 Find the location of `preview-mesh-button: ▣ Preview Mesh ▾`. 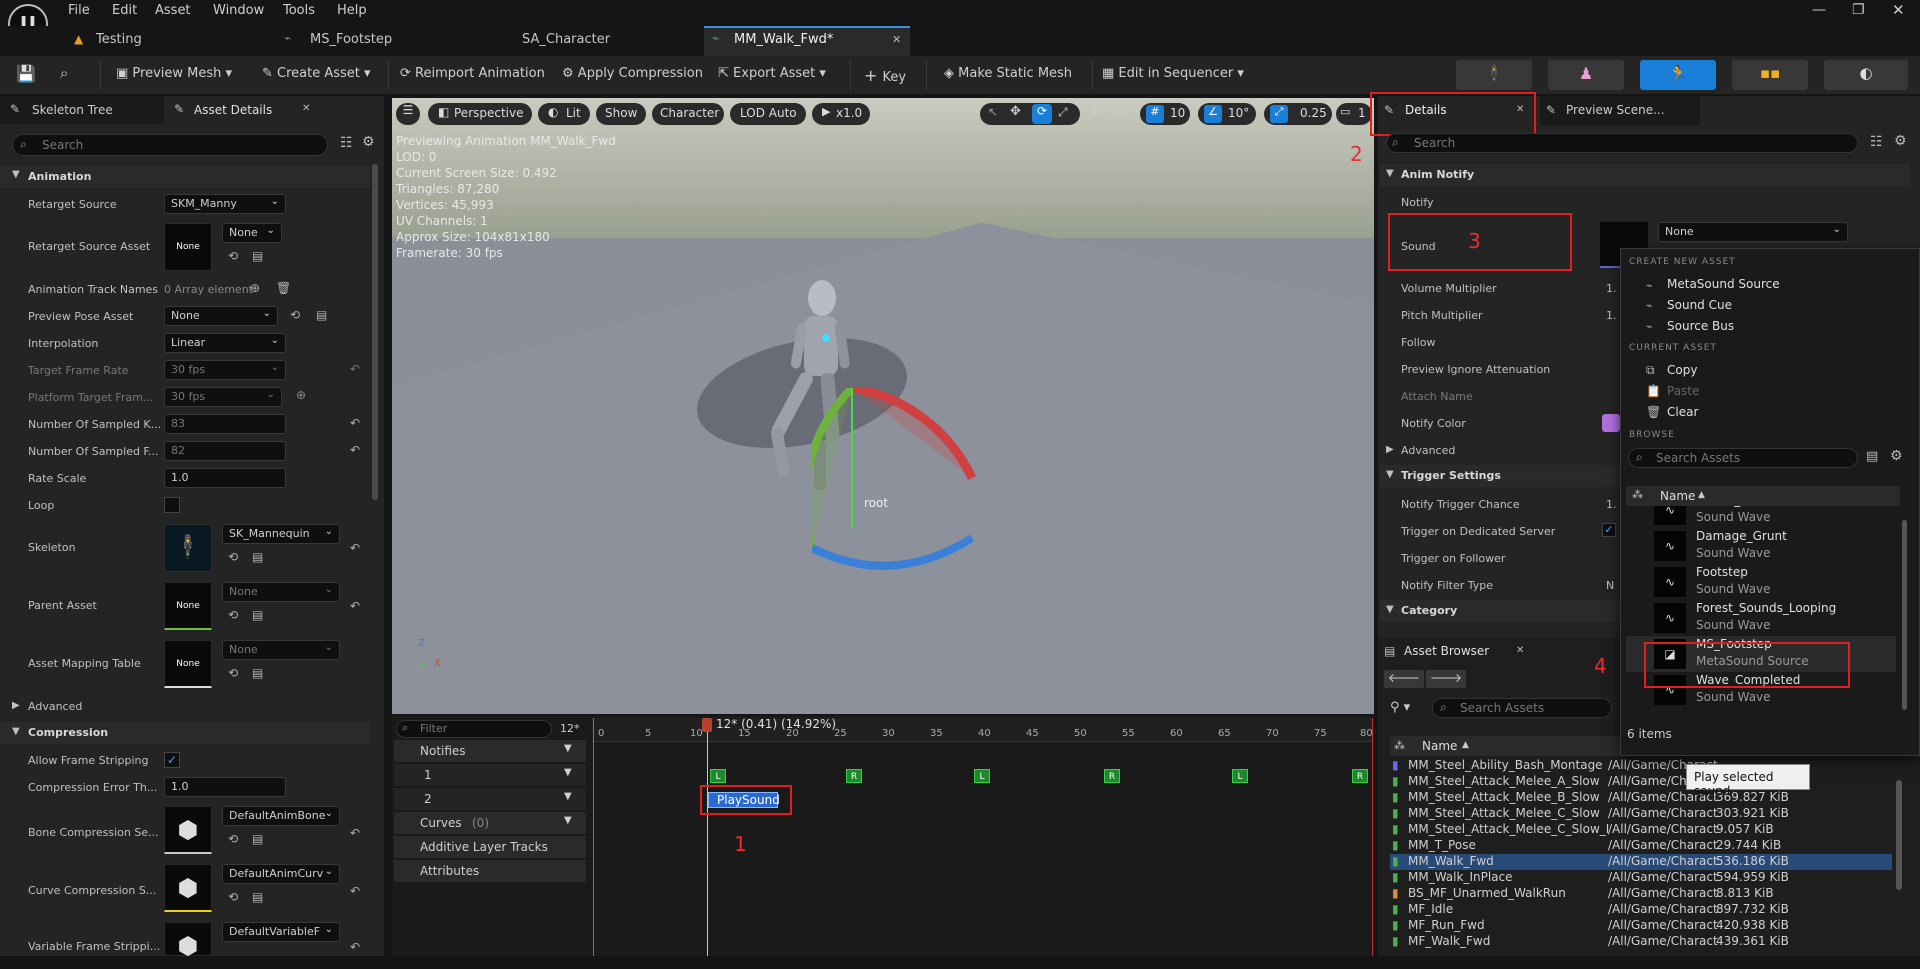

preview-mesh-button: ▣ Preview Mesh ▾ is located at coordinates (174, 75).